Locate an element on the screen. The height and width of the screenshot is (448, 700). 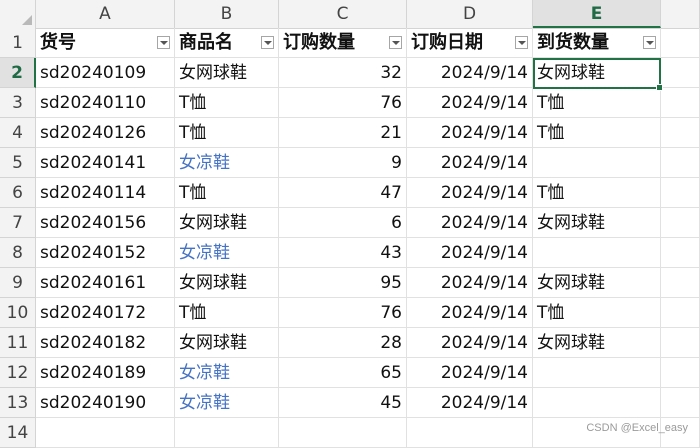
order-qty-cell: 47 is located at coordinates (343, 193).